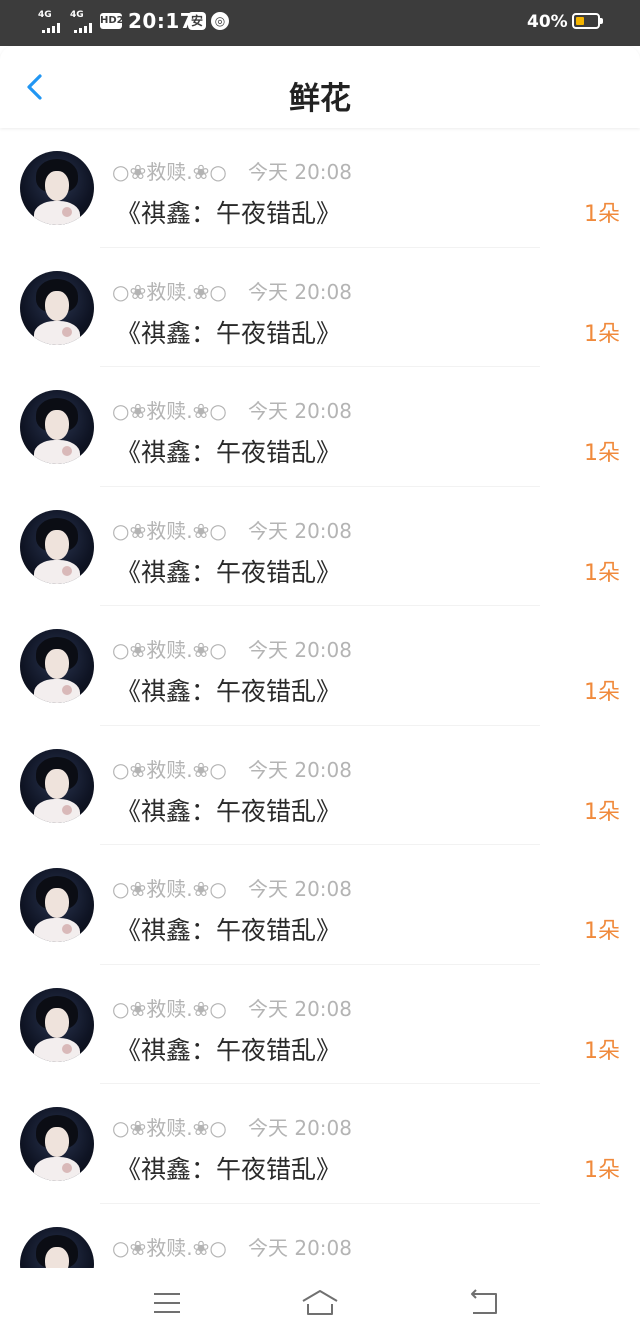  I want to click on app-notification-icon: 安, so click(197, 21).